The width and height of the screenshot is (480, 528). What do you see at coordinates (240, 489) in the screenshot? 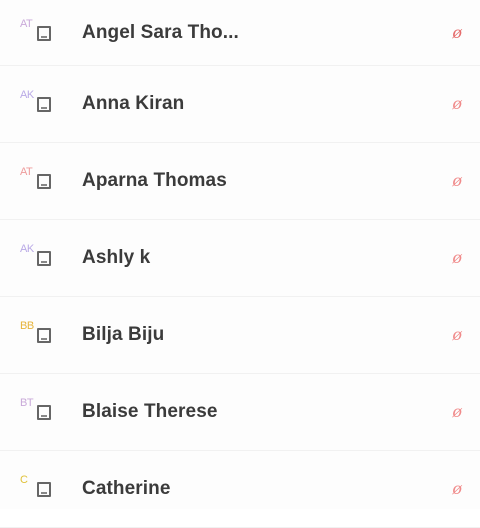
I see `list-item: C Catherine ø` at bounding box center [240, 489].